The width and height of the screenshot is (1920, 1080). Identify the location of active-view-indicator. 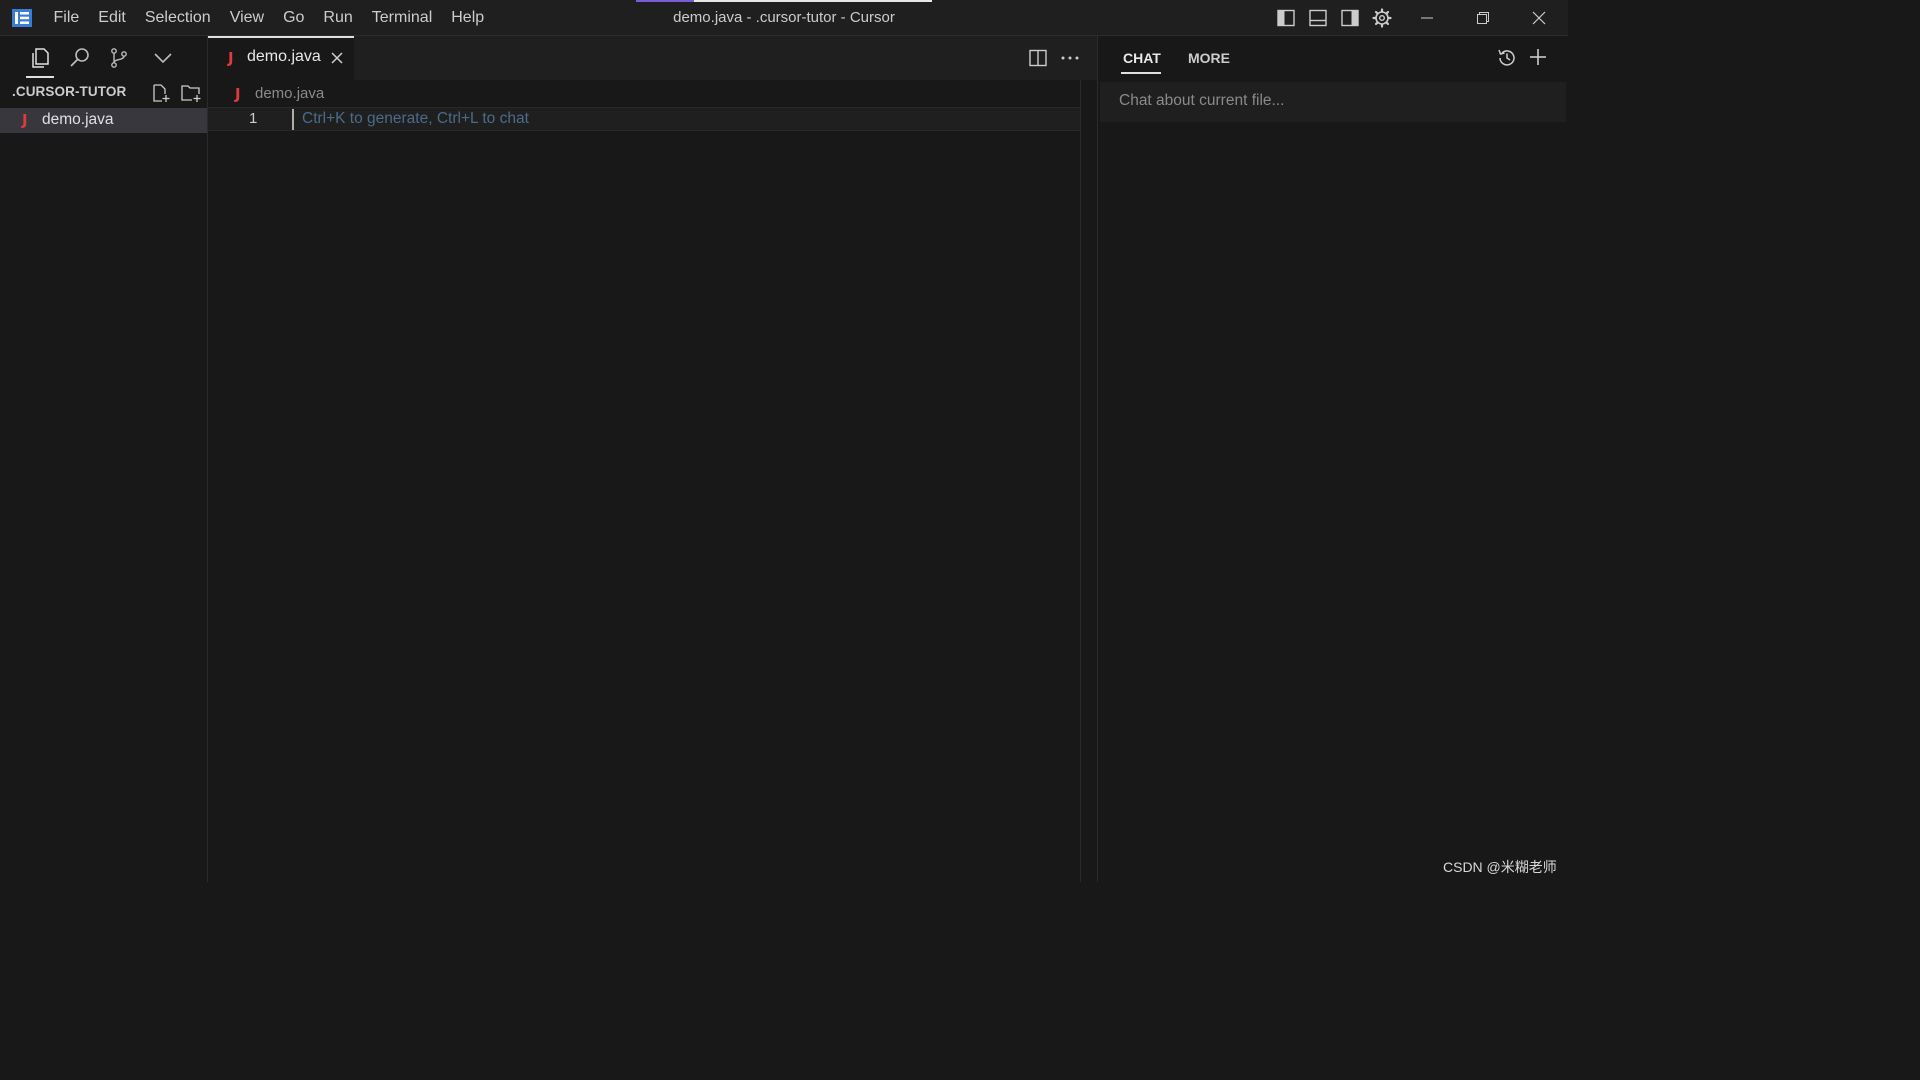
(40, 77).